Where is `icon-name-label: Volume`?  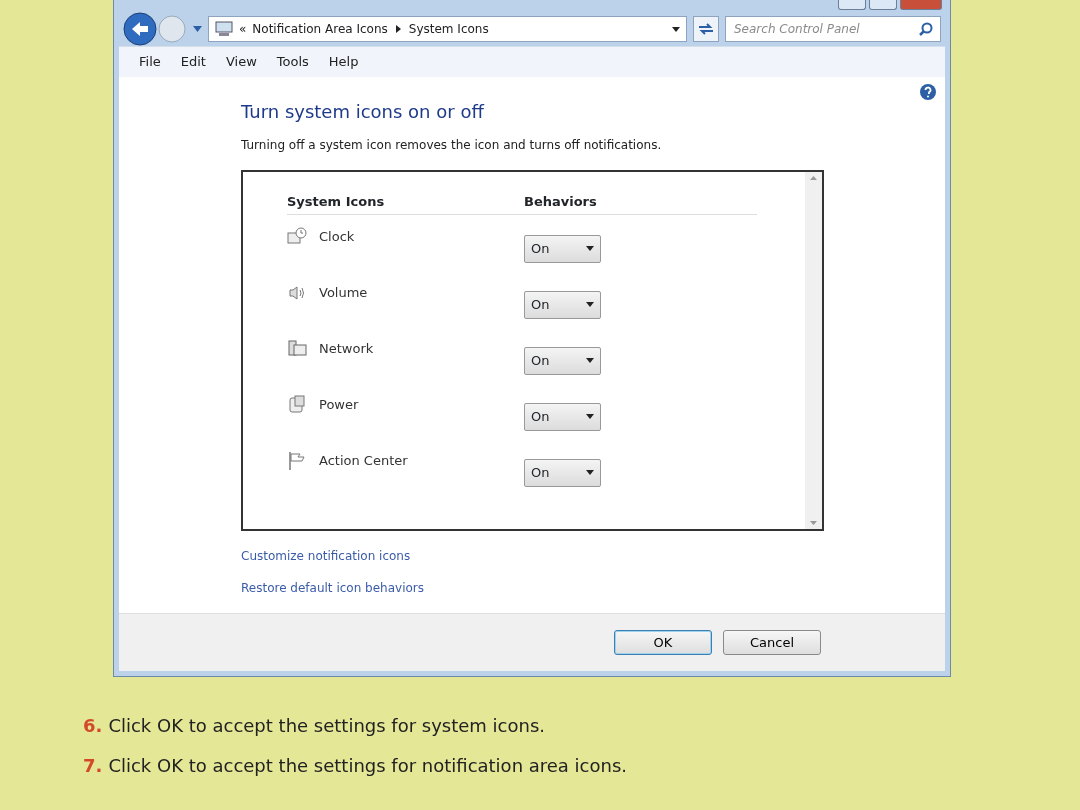 icon-name-label: Volume is located at coordinates (343, 292).